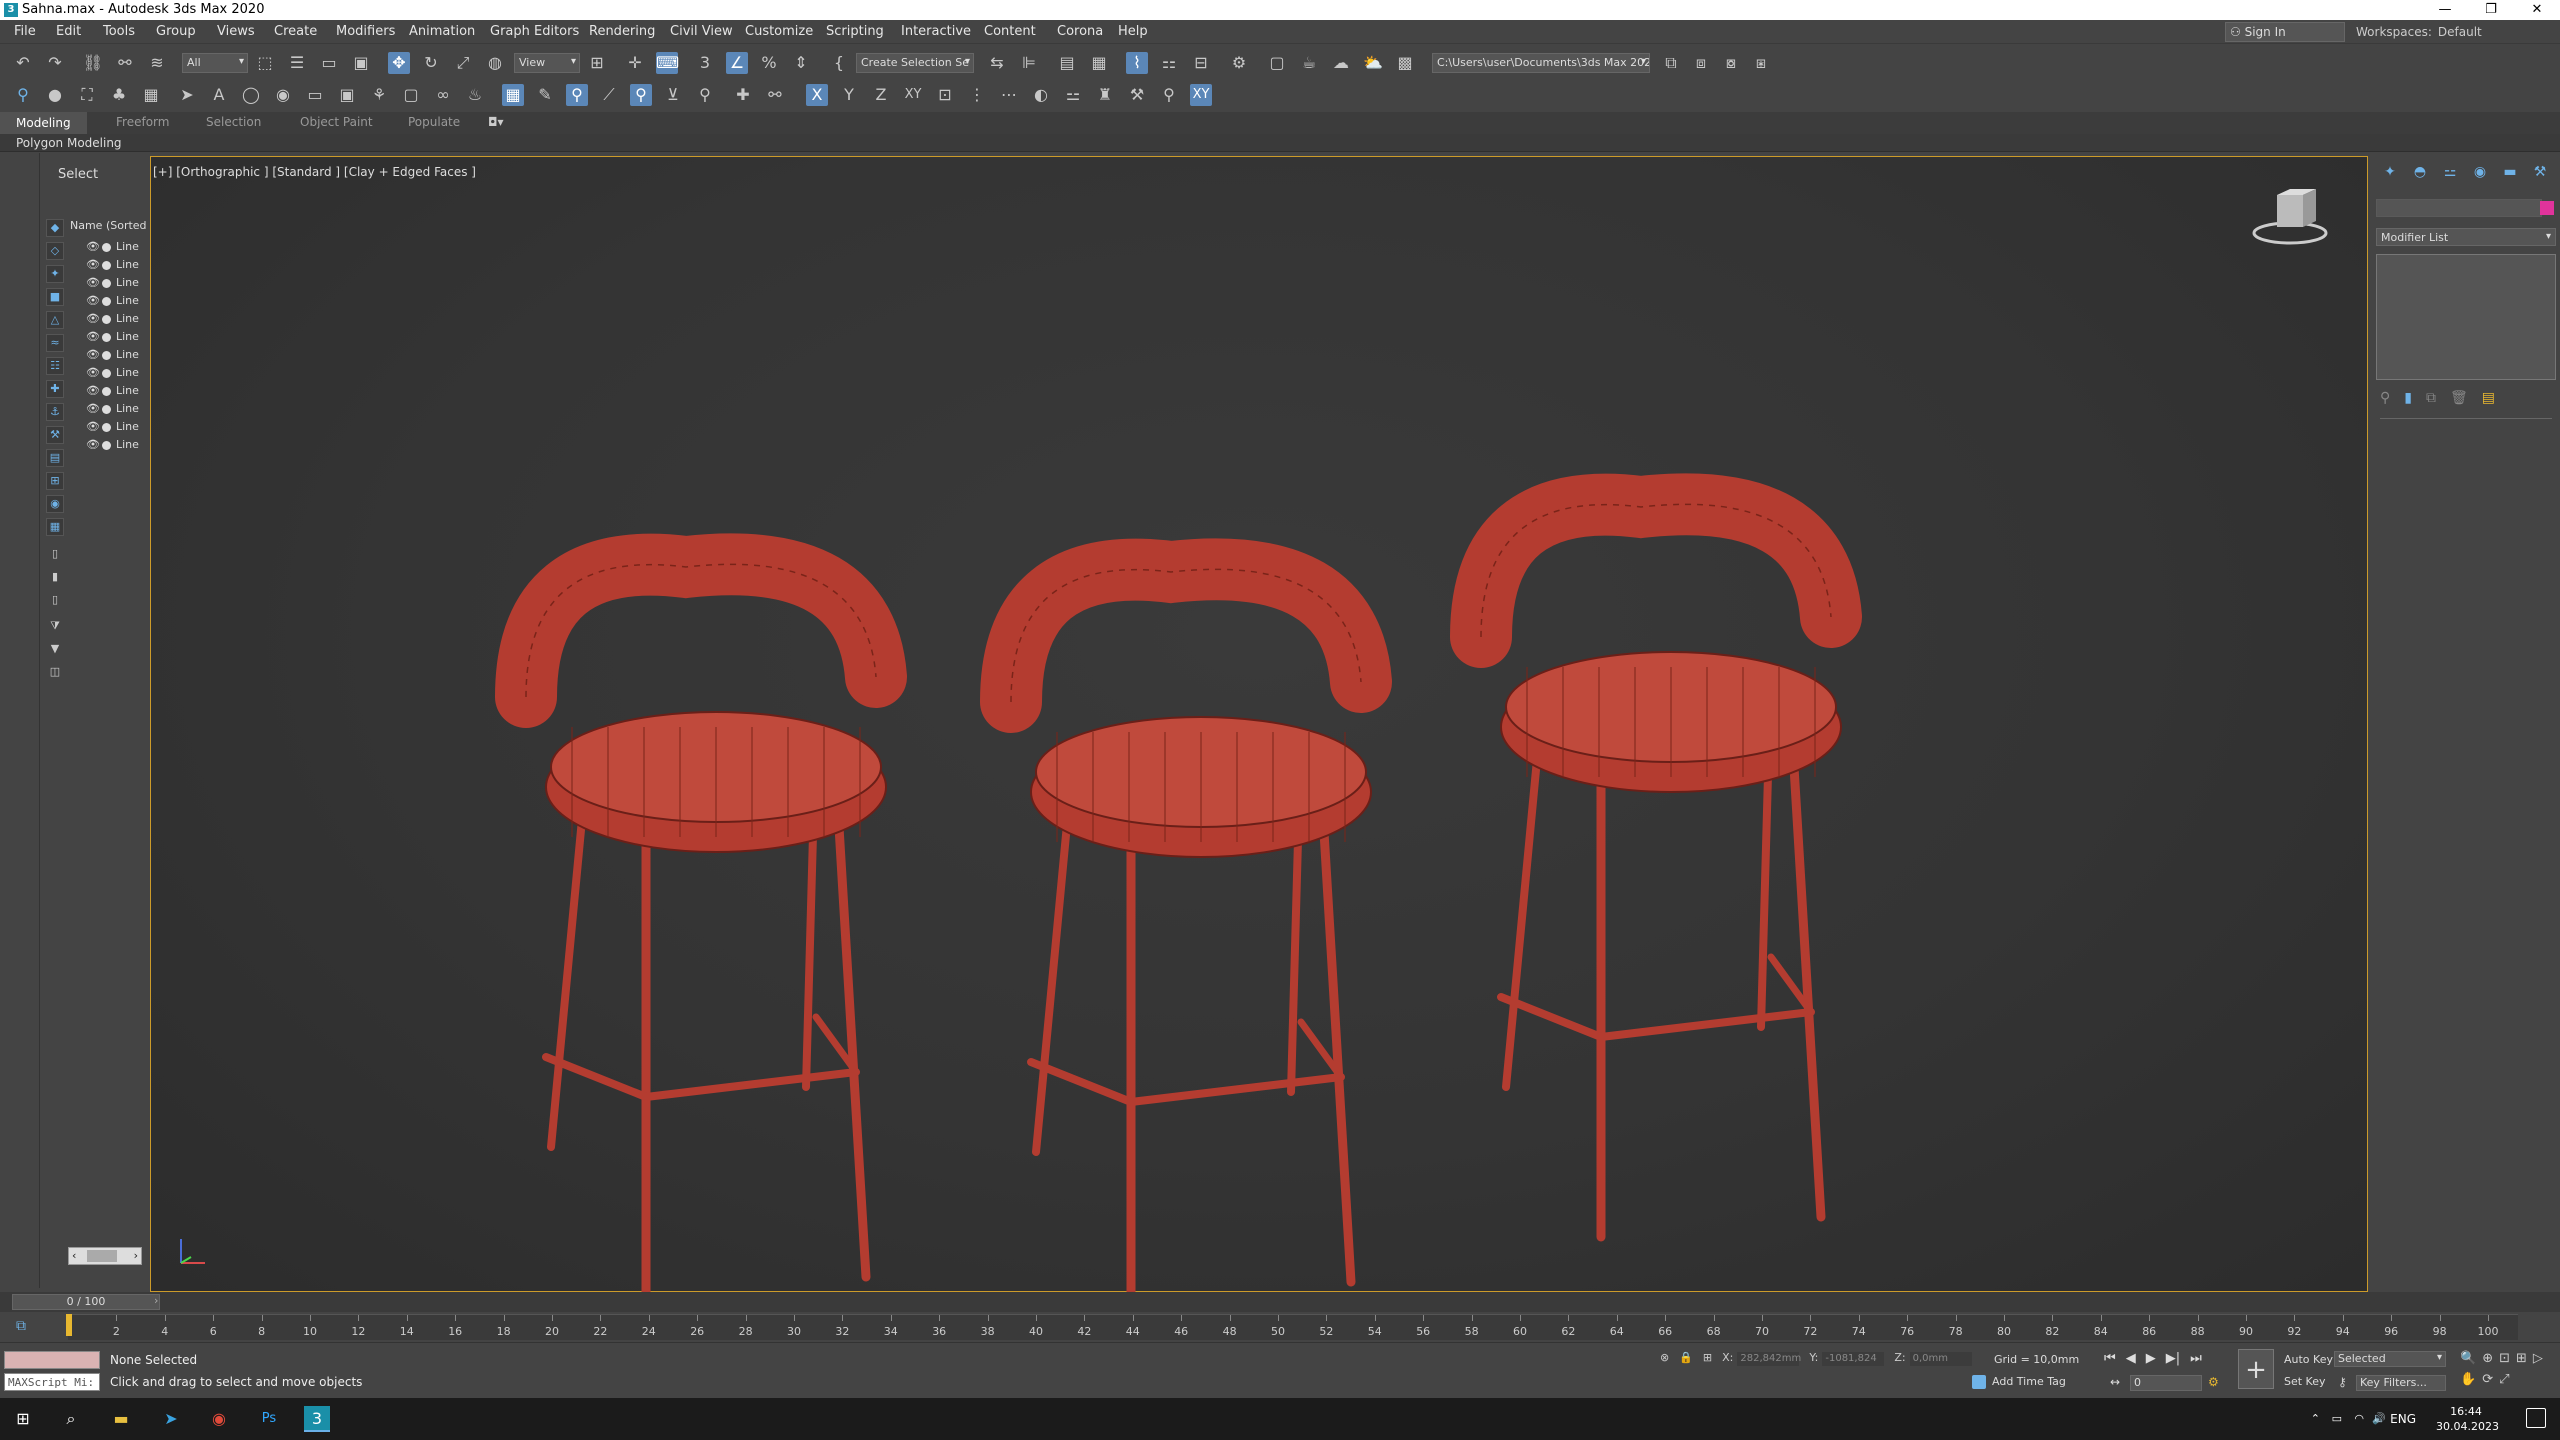 Image resolution: width=2560 pixels, height=1440 pixels. I want to click on network-icon: ▭, so click(2337, 1418).